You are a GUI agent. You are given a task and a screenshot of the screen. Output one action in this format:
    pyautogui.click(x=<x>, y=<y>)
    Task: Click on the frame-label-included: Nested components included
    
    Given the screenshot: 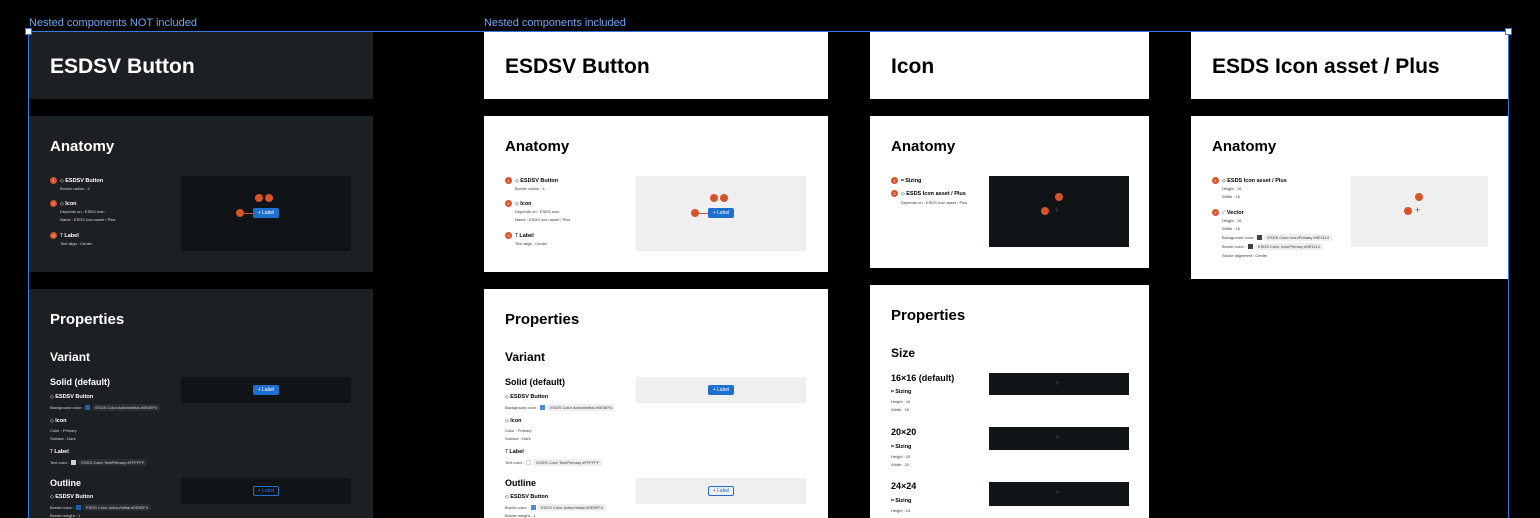 What is the action you would take?
    pyautogui.click(x=555, y=23)
    